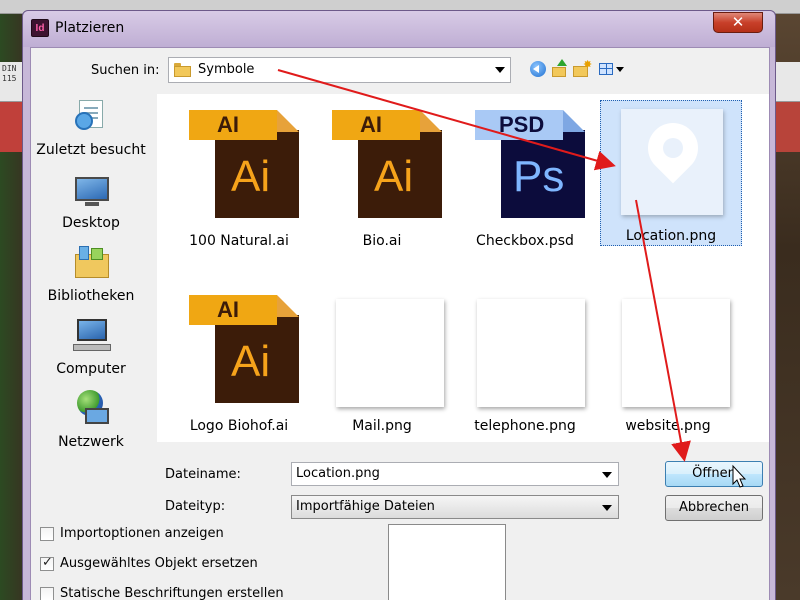  What do you see at coordinates (91, 150) in the screenshot?
I see `place-label: Zuletzt besucht` at bounding box center [91, 150].